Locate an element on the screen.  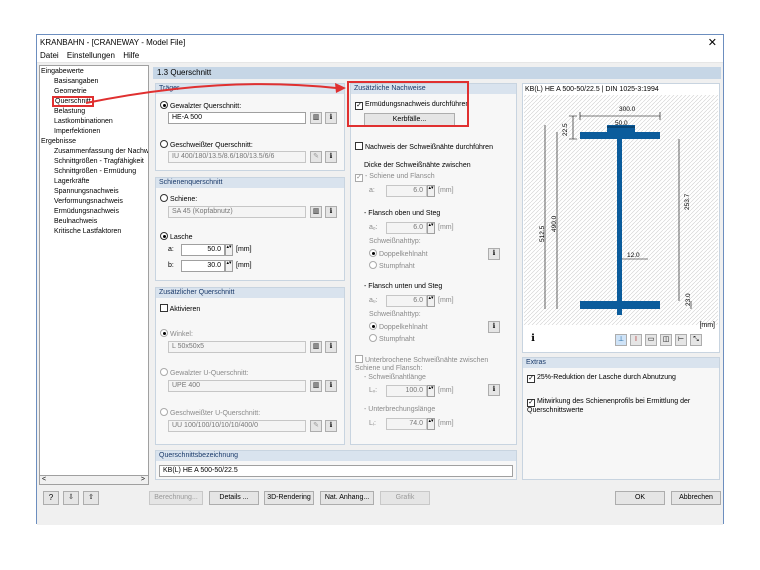
arrow-line is located at coordinates (211, 93).